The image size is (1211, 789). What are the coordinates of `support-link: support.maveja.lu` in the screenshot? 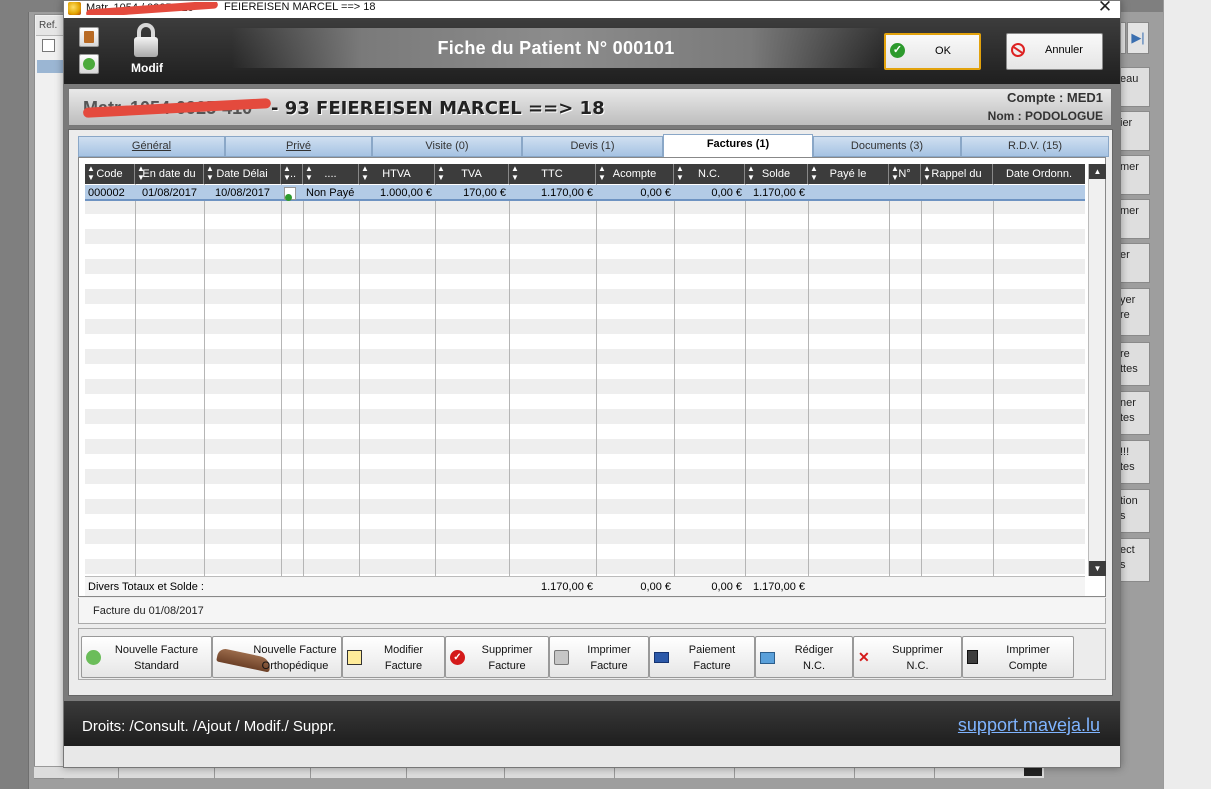 It's located at (1029, 725).